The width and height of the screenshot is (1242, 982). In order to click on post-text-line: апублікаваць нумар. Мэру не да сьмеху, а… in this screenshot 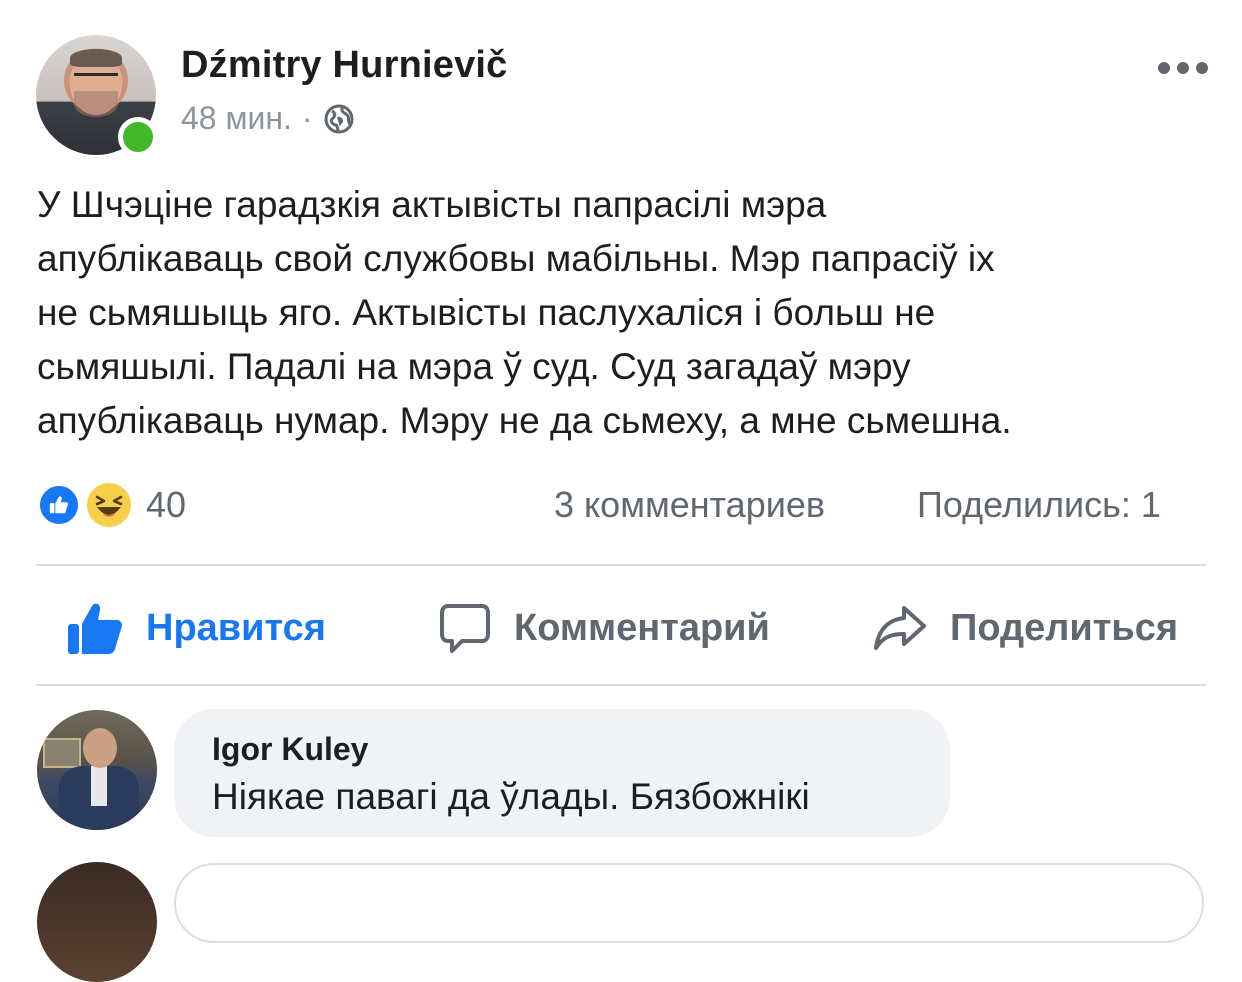, I will do `click(524, 420)`.